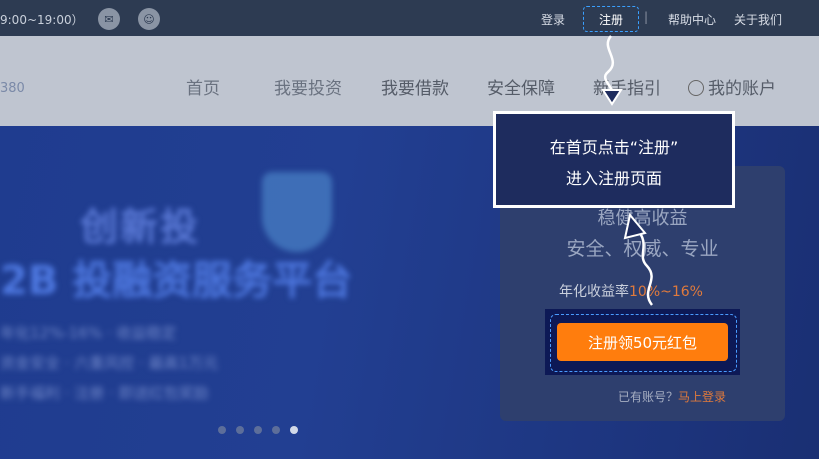  What do you see at coordinates (627, 170) in the screenshot?
I see `annotation-arrows` at bounding box center [627, 170].